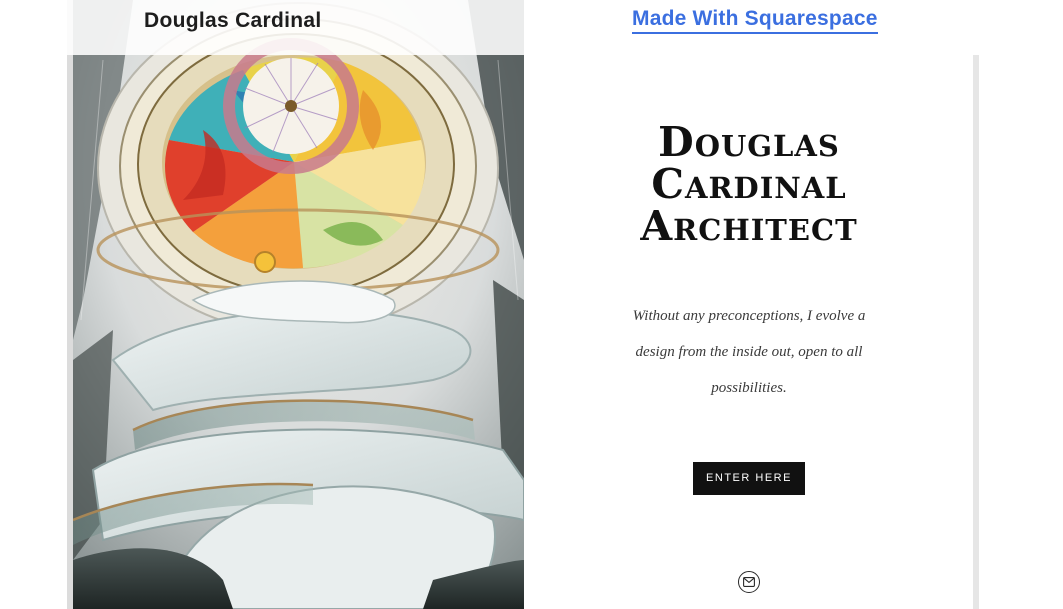 Image resolution: width=1063 pixels, height=609 pixels. I want to click on email-link, so click(749, 582).